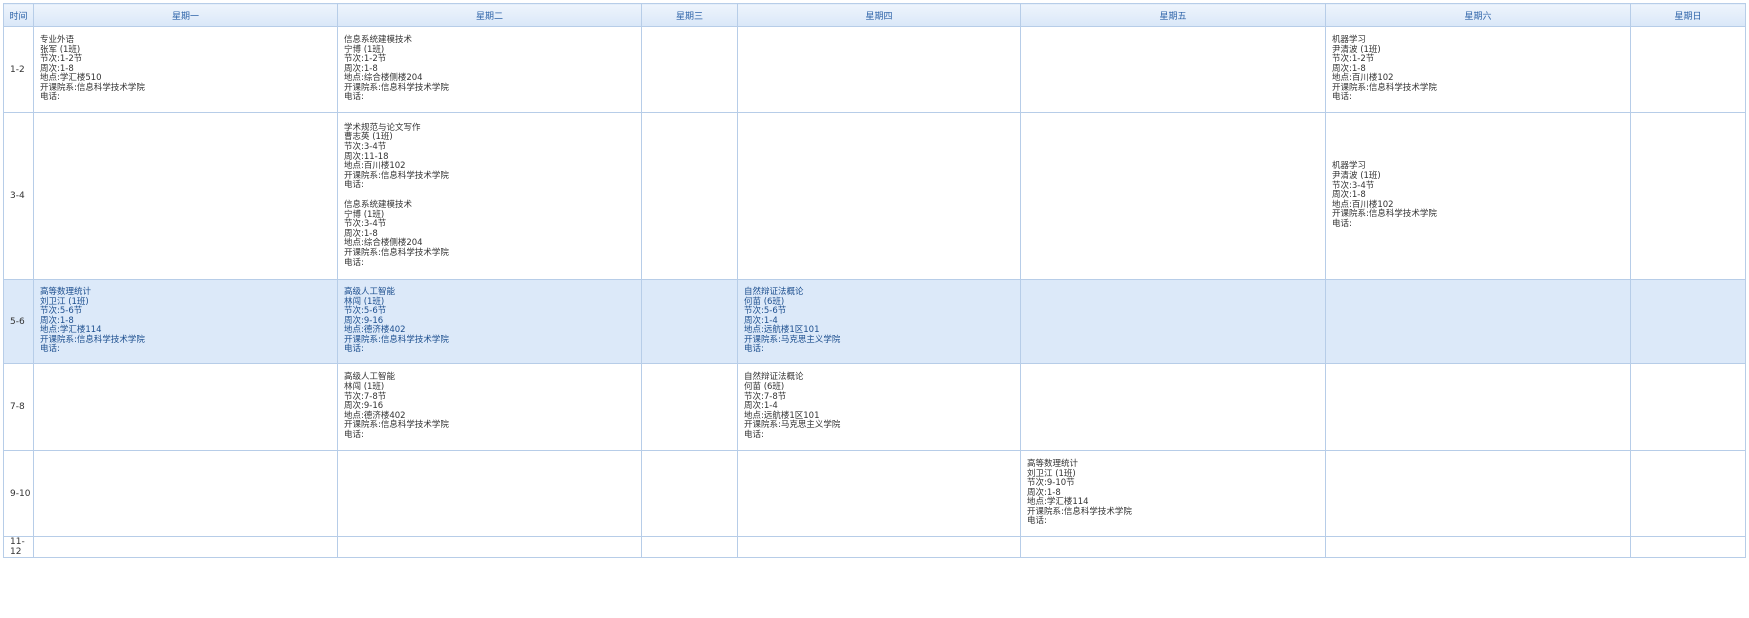  Describe the element at coordinates (60, 49) in the screenshot. I see `course-teacher: 张军 (1班)` at that location.